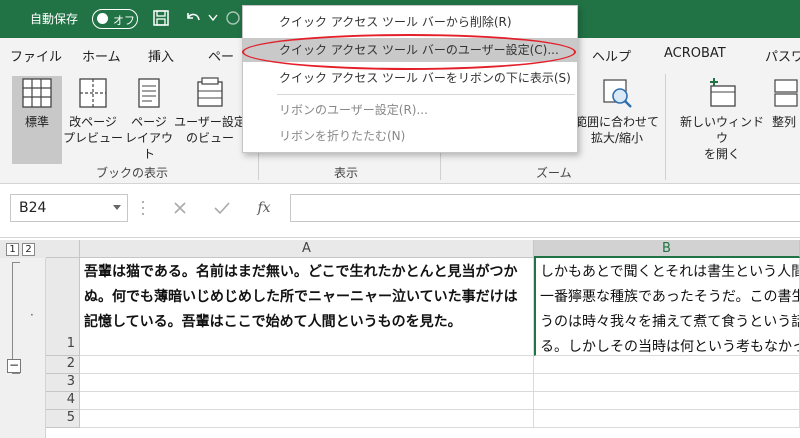  I want to click on arrange-all-icon, so click(786, 93).